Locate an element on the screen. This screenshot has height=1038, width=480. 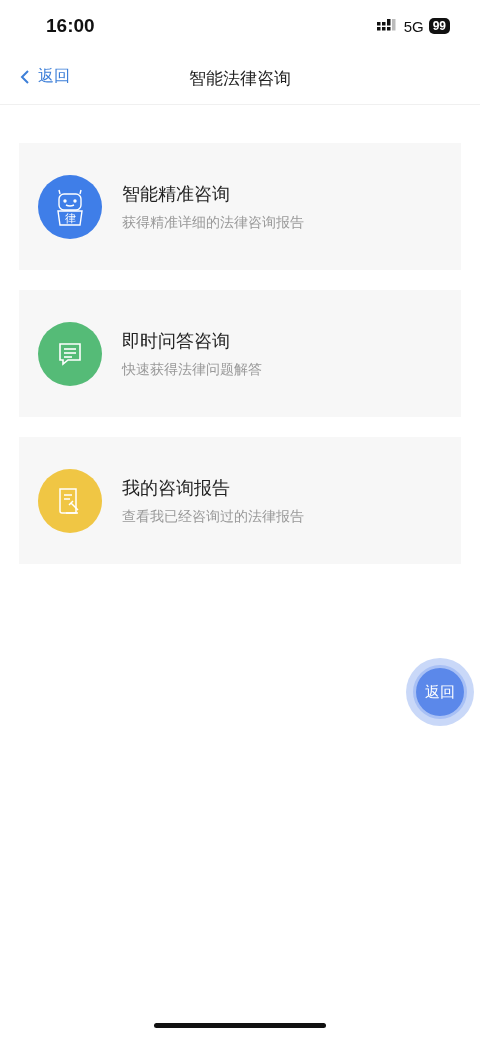
status-time: 16:00 is located at coordinates (70, 26).